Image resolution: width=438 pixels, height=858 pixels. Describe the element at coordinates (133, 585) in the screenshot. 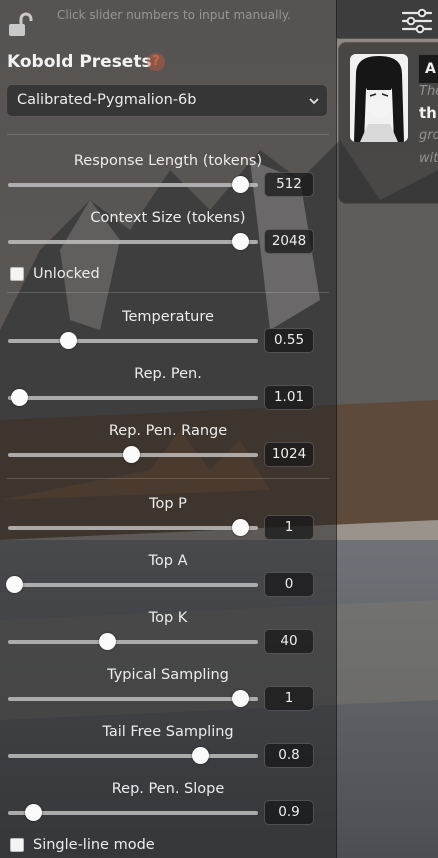

I see `top-a-slider-track` at that location.